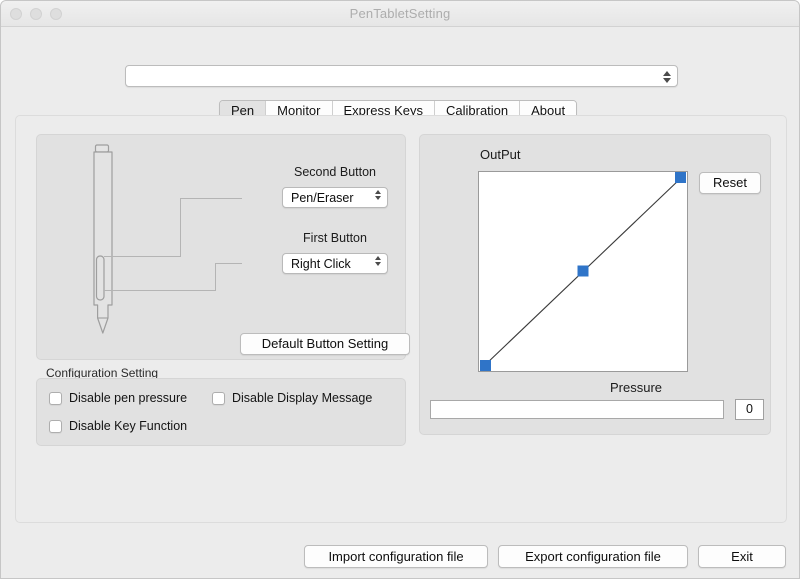 This screenshot has width=800, height=579. What do you see at coordinates (142, 256) in the screenshot?
I see `leader-line-second-h1` at bounding box center [142, 256].